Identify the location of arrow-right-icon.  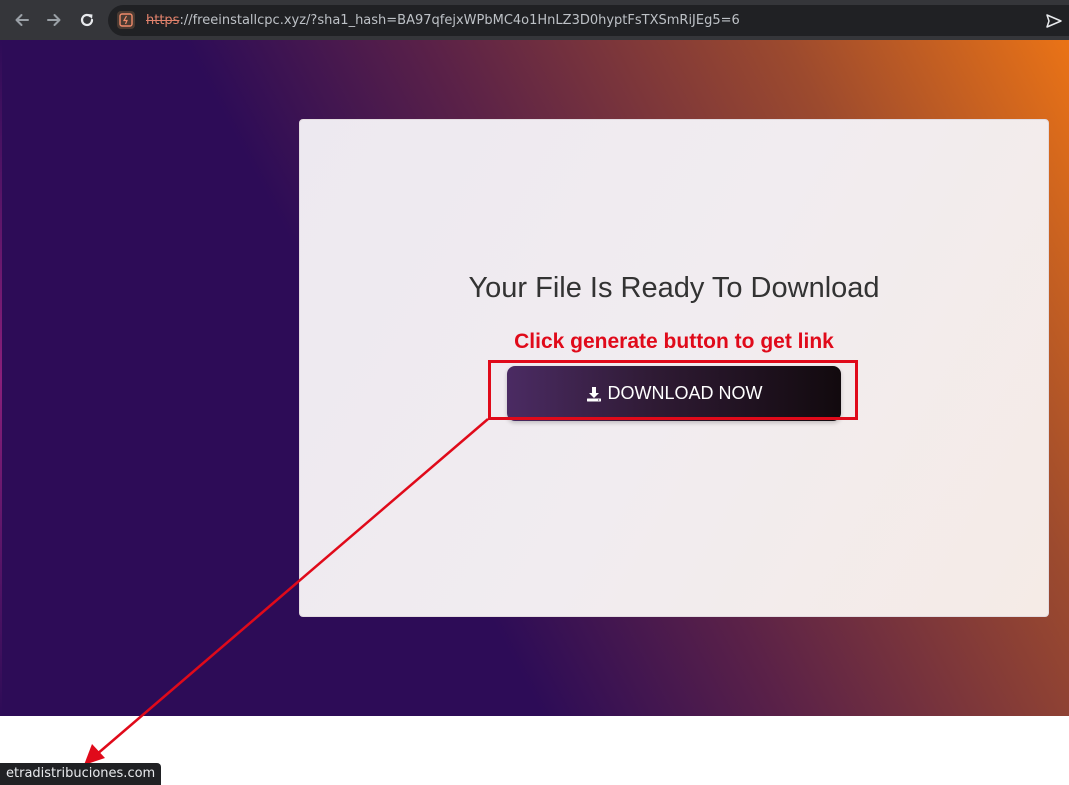
(54, 20).